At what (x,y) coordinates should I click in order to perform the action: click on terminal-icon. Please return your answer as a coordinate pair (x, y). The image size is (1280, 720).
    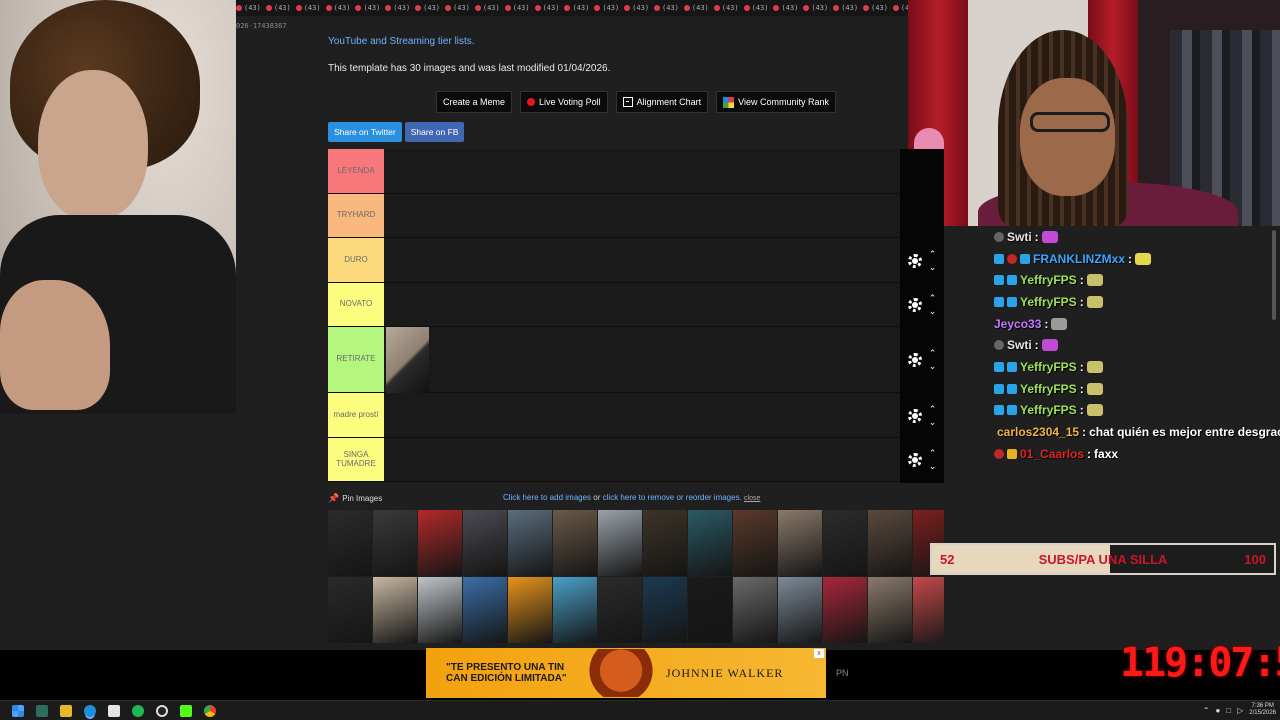
    Looking at the image, I should click on (42, 710).